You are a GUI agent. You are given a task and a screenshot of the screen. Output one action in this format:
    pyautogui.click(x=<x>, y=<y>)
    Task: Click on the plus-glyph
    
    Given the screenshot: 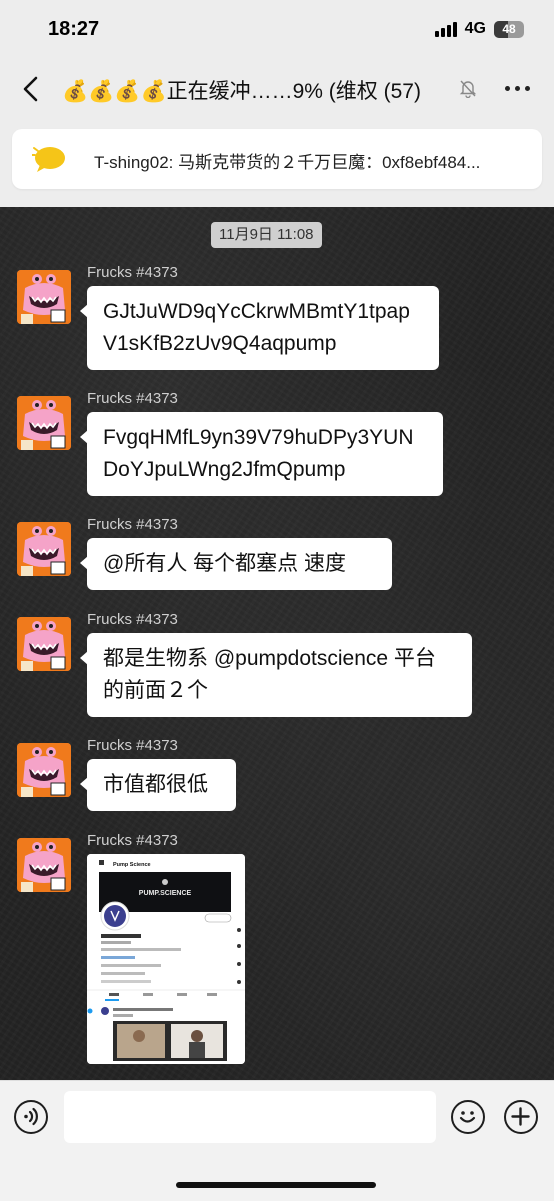 What is the action you would take?
    pyautogui.click(x=520, y=1116)
    